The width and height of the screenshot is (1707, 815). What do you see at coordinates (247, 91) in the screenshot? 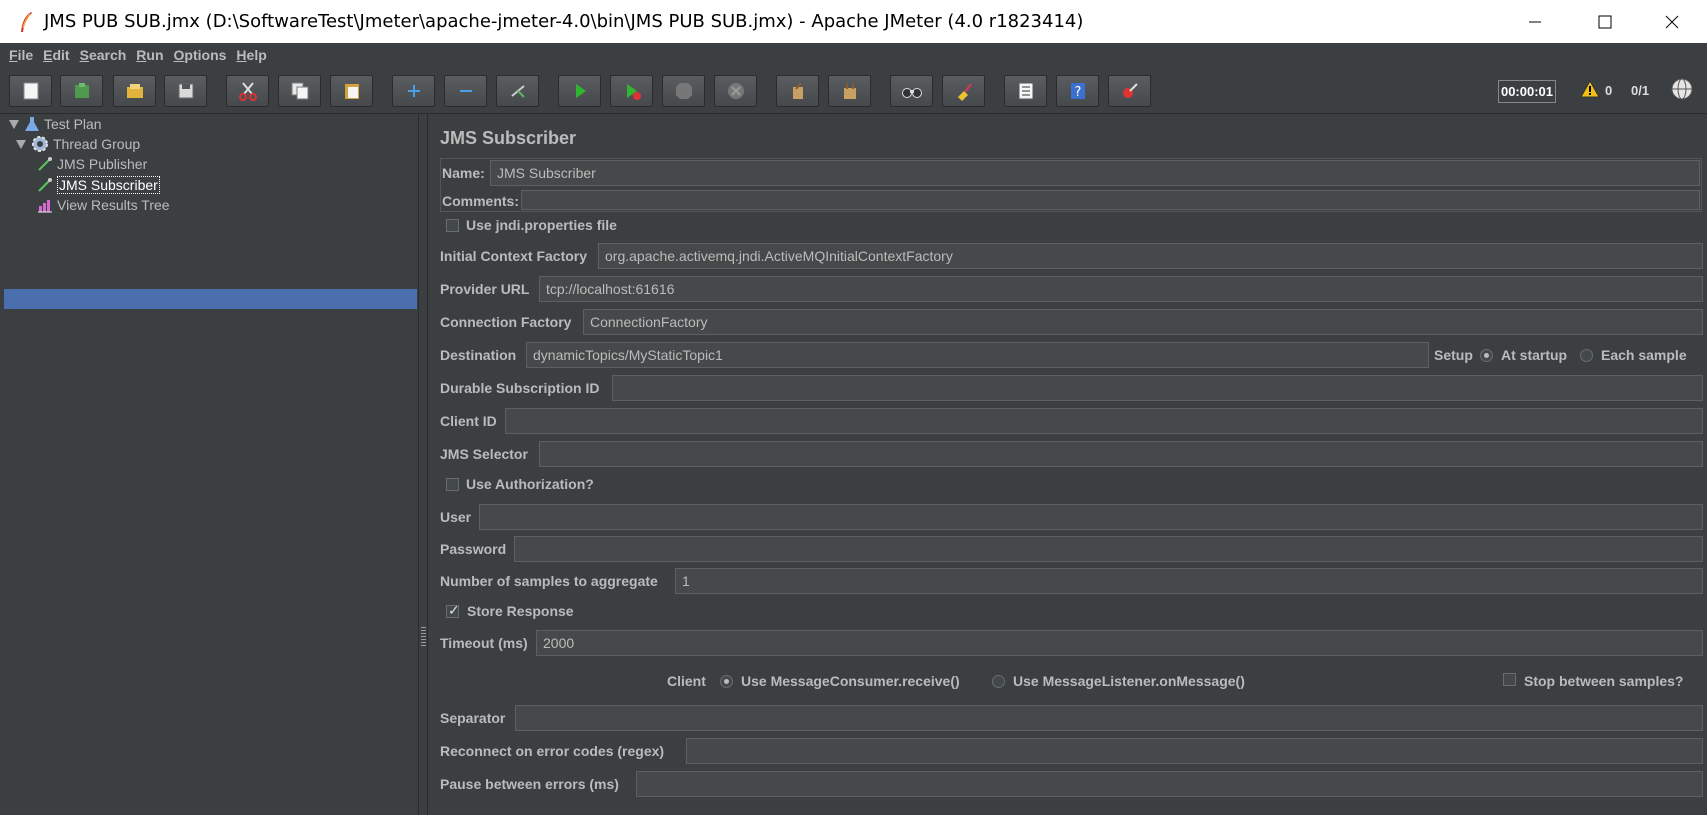
I see `cut-button` at bounding box center [247, 91].